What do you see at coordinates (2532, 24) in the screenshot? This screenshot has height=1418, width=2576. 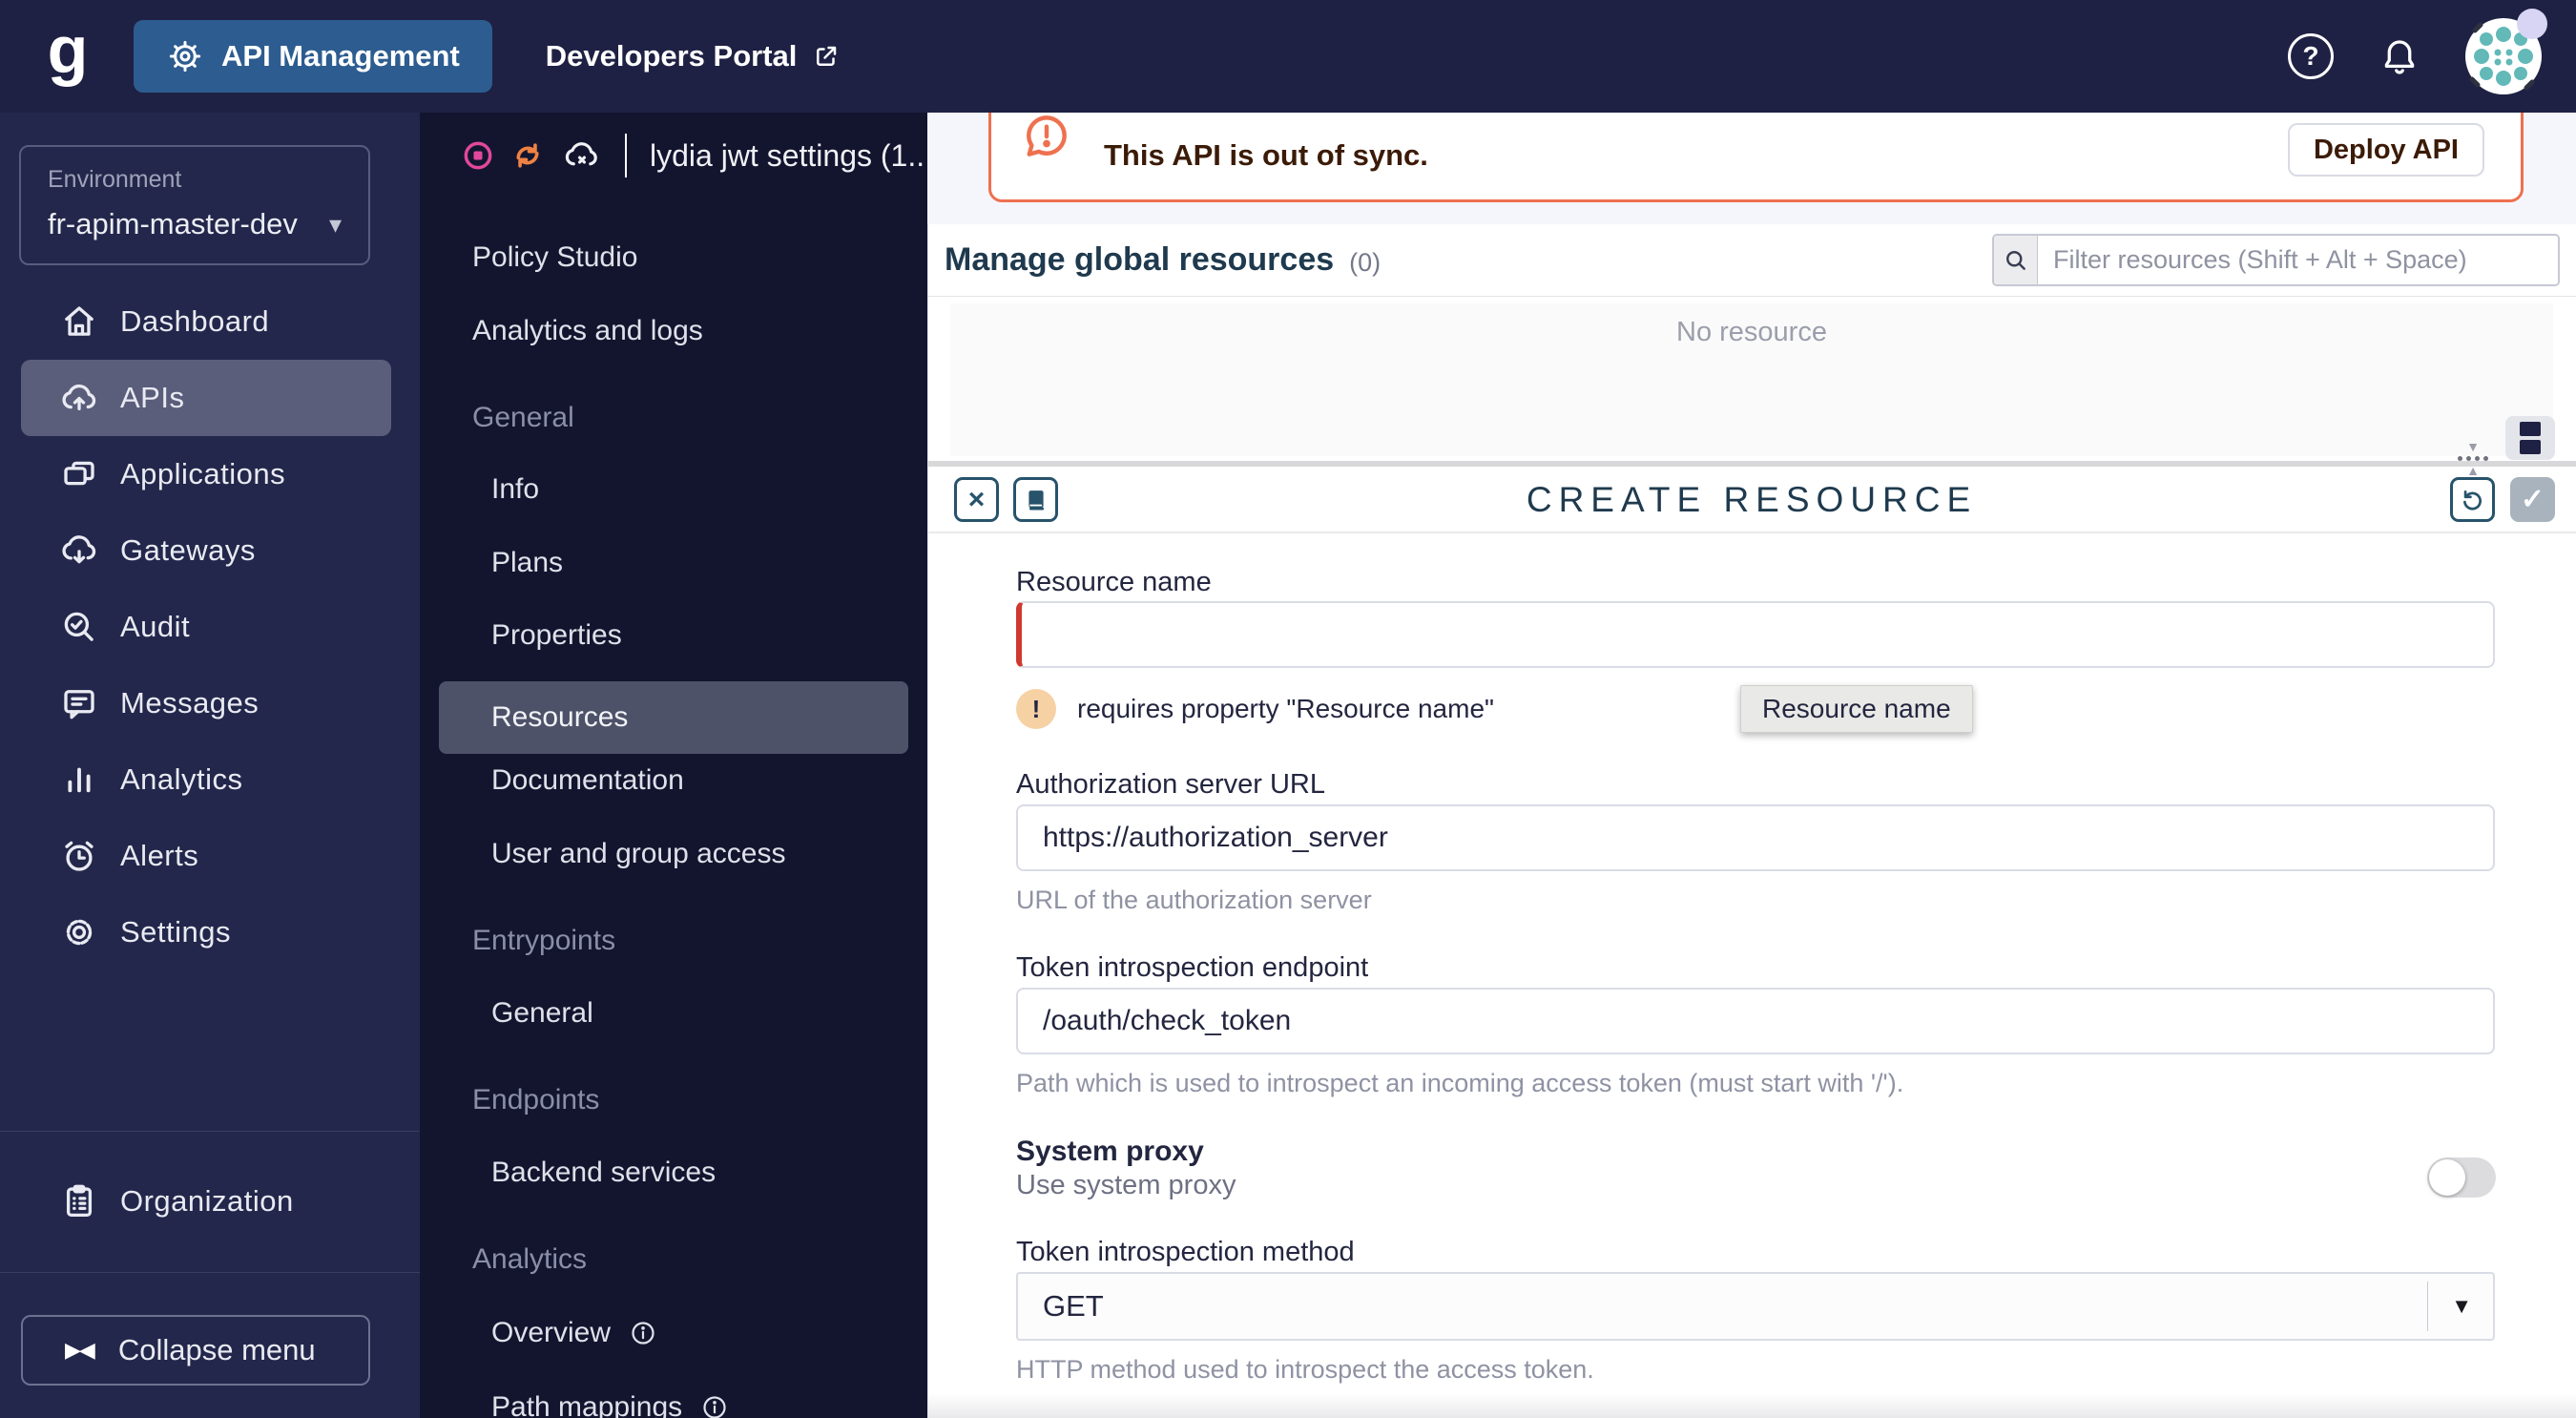 I see `avatar-status-badge` at bounding box center [2532, 24].